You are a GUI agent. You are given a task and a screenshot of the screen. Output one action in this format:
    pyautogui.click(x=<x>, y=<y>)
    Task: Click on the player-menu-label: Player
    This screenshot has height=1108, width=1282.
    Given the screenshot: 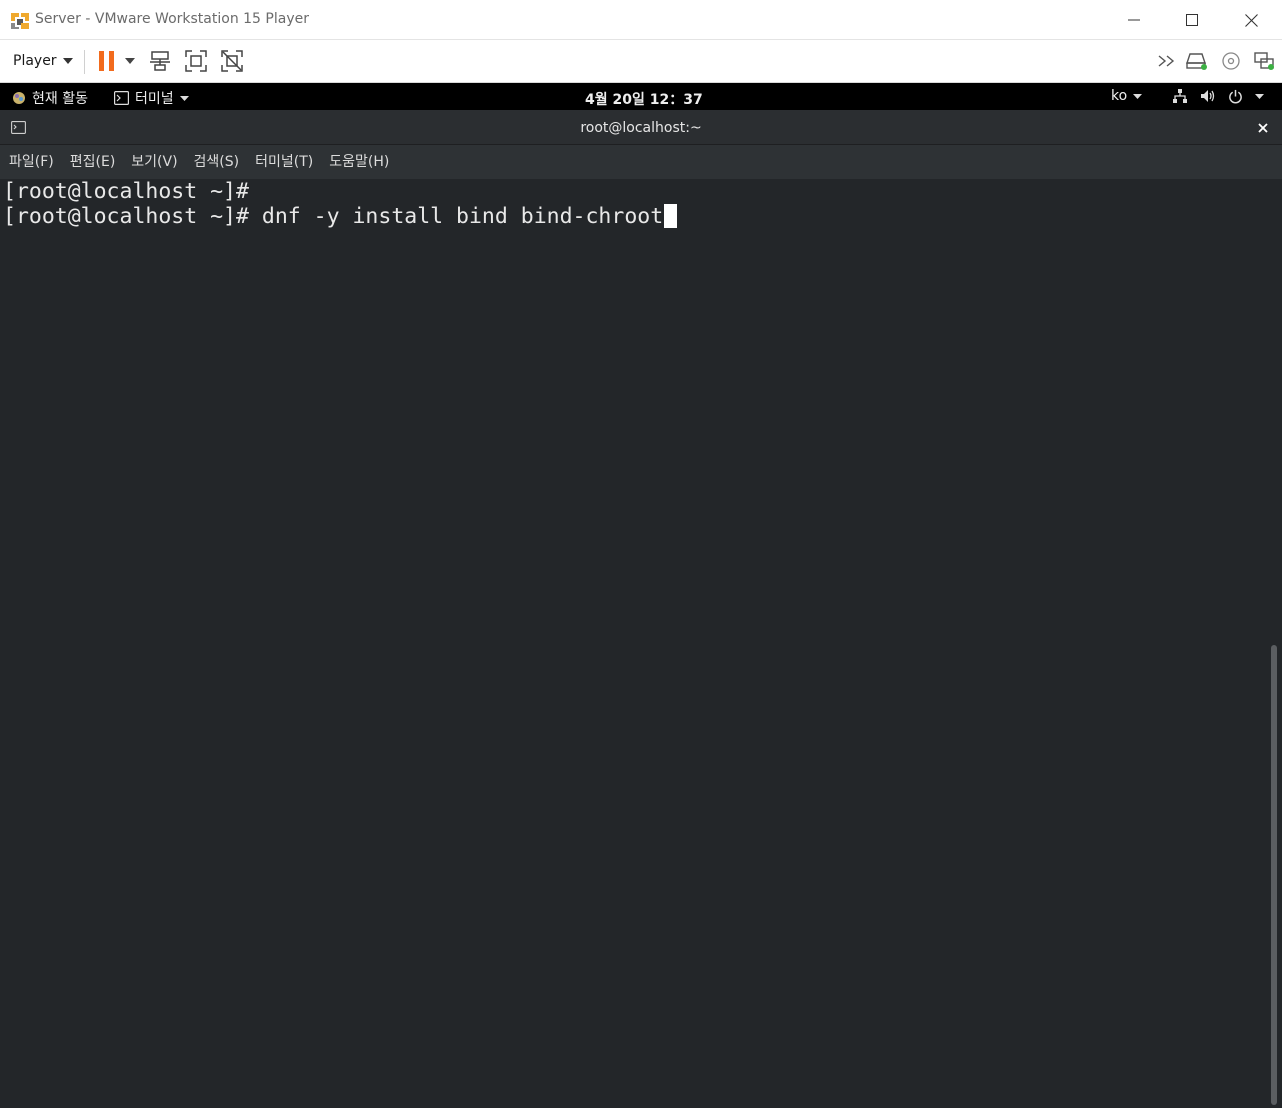 What is the action you would take?
    pyautogui.click(x=35, y=61)
    